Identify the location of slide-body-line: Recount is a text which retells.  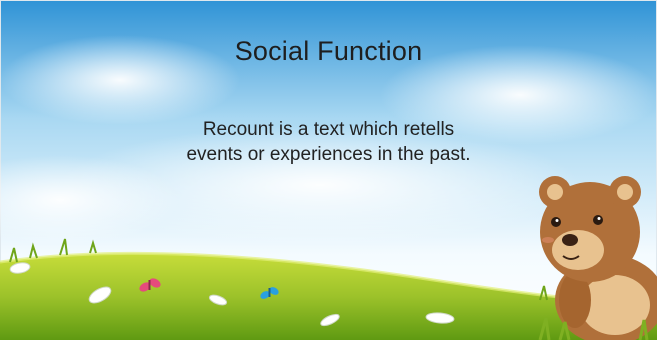
(328, 129).